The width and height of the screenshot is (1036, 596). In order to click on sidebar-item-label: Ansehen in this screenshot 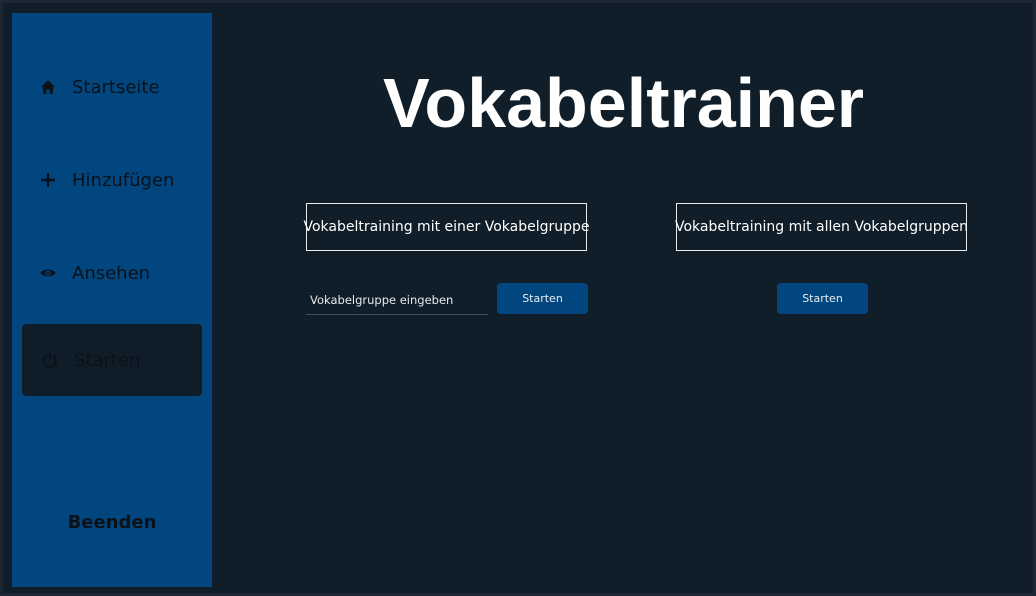, I will do `click(111, 273)`.